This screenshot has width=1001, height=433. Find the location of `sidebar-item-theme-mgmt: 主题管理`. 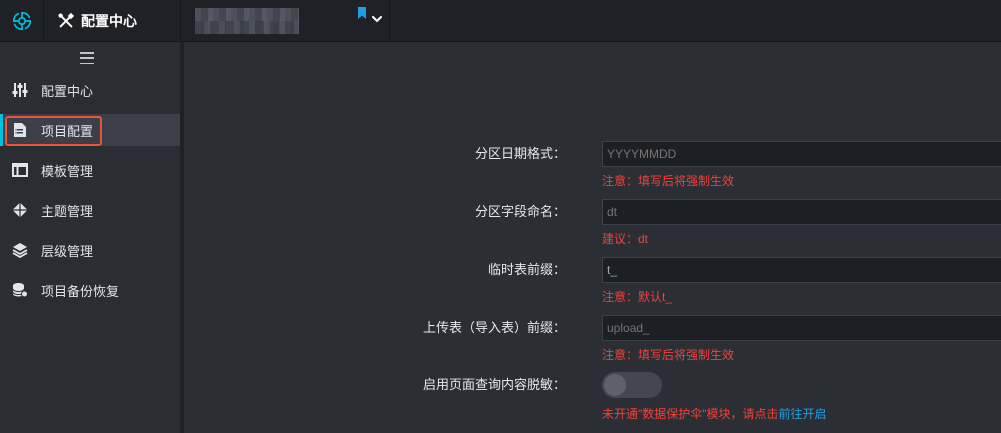

sidebar-item-theme-mgmt: 主题管理 is located at coordinates (90, 210).